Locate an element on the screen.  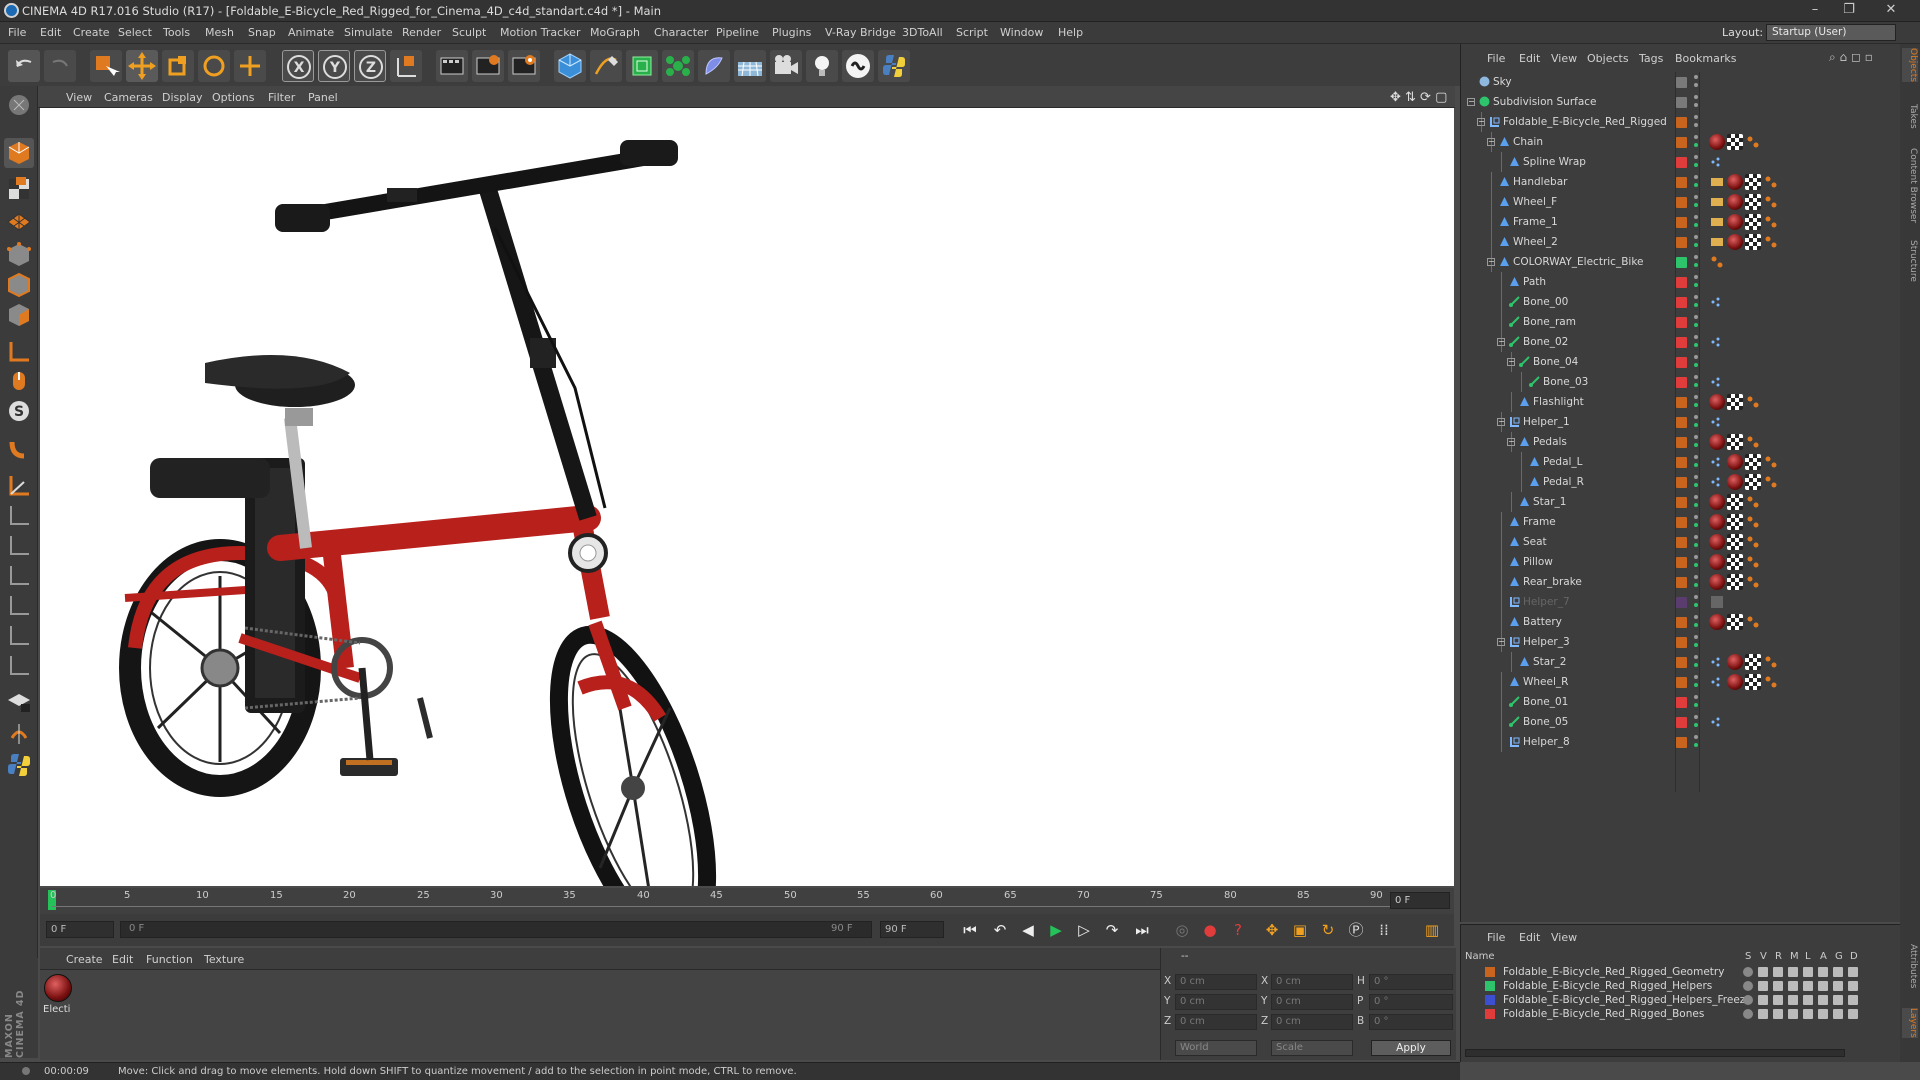
object-row: Helper_8 is located at coordinates (1681, 742).